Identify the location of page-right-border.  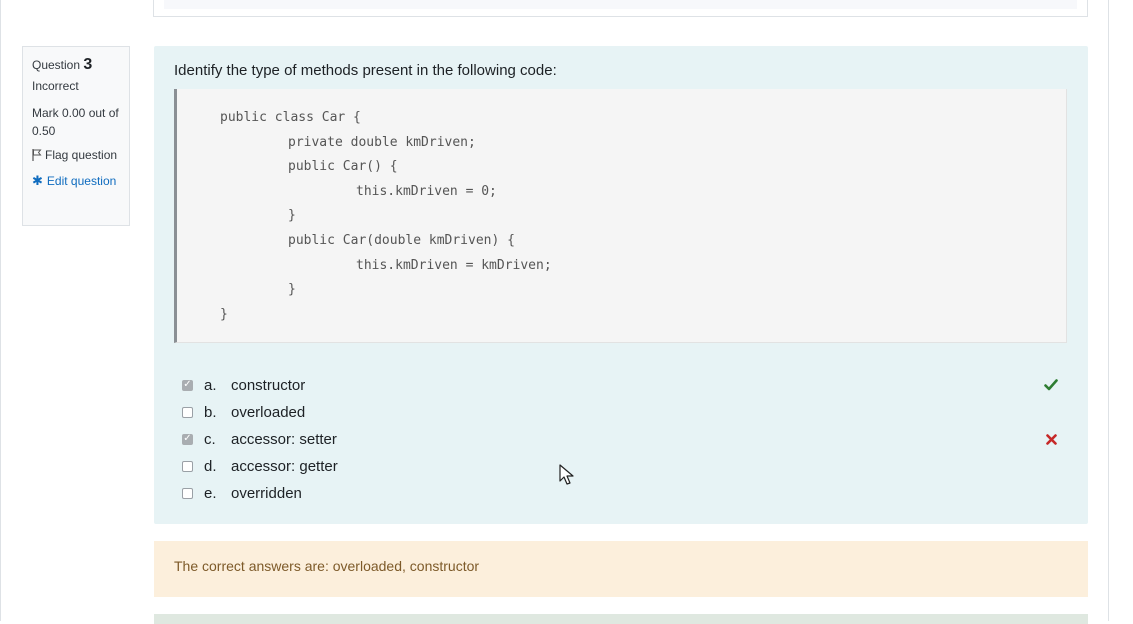
(1108, 310).